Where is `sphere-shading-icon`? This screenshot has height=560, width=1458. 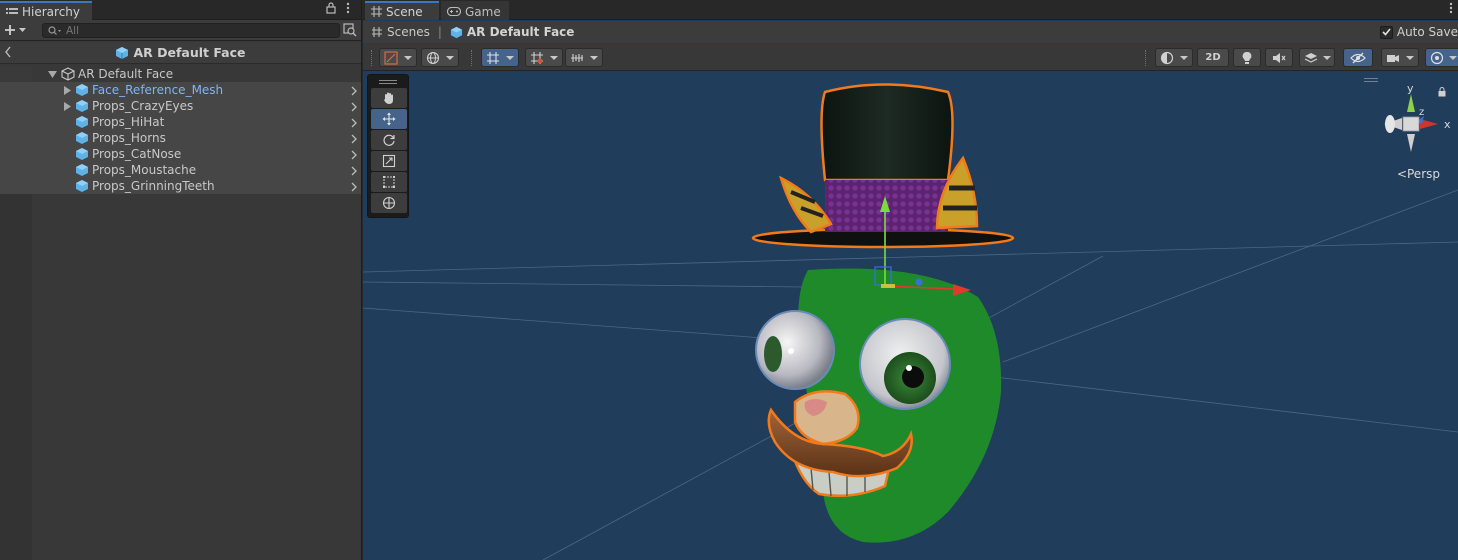
sphere-shading-icon is located at coordinates (1167, 57).